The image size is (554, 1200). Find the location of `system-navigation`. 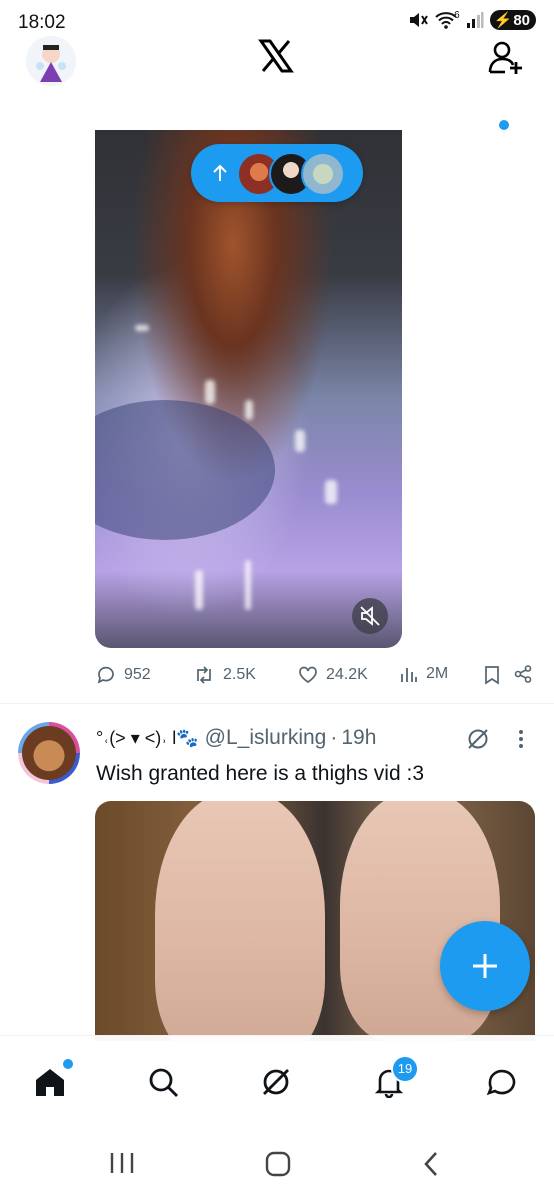

system-navigation is located at coordinates (277, 1162).